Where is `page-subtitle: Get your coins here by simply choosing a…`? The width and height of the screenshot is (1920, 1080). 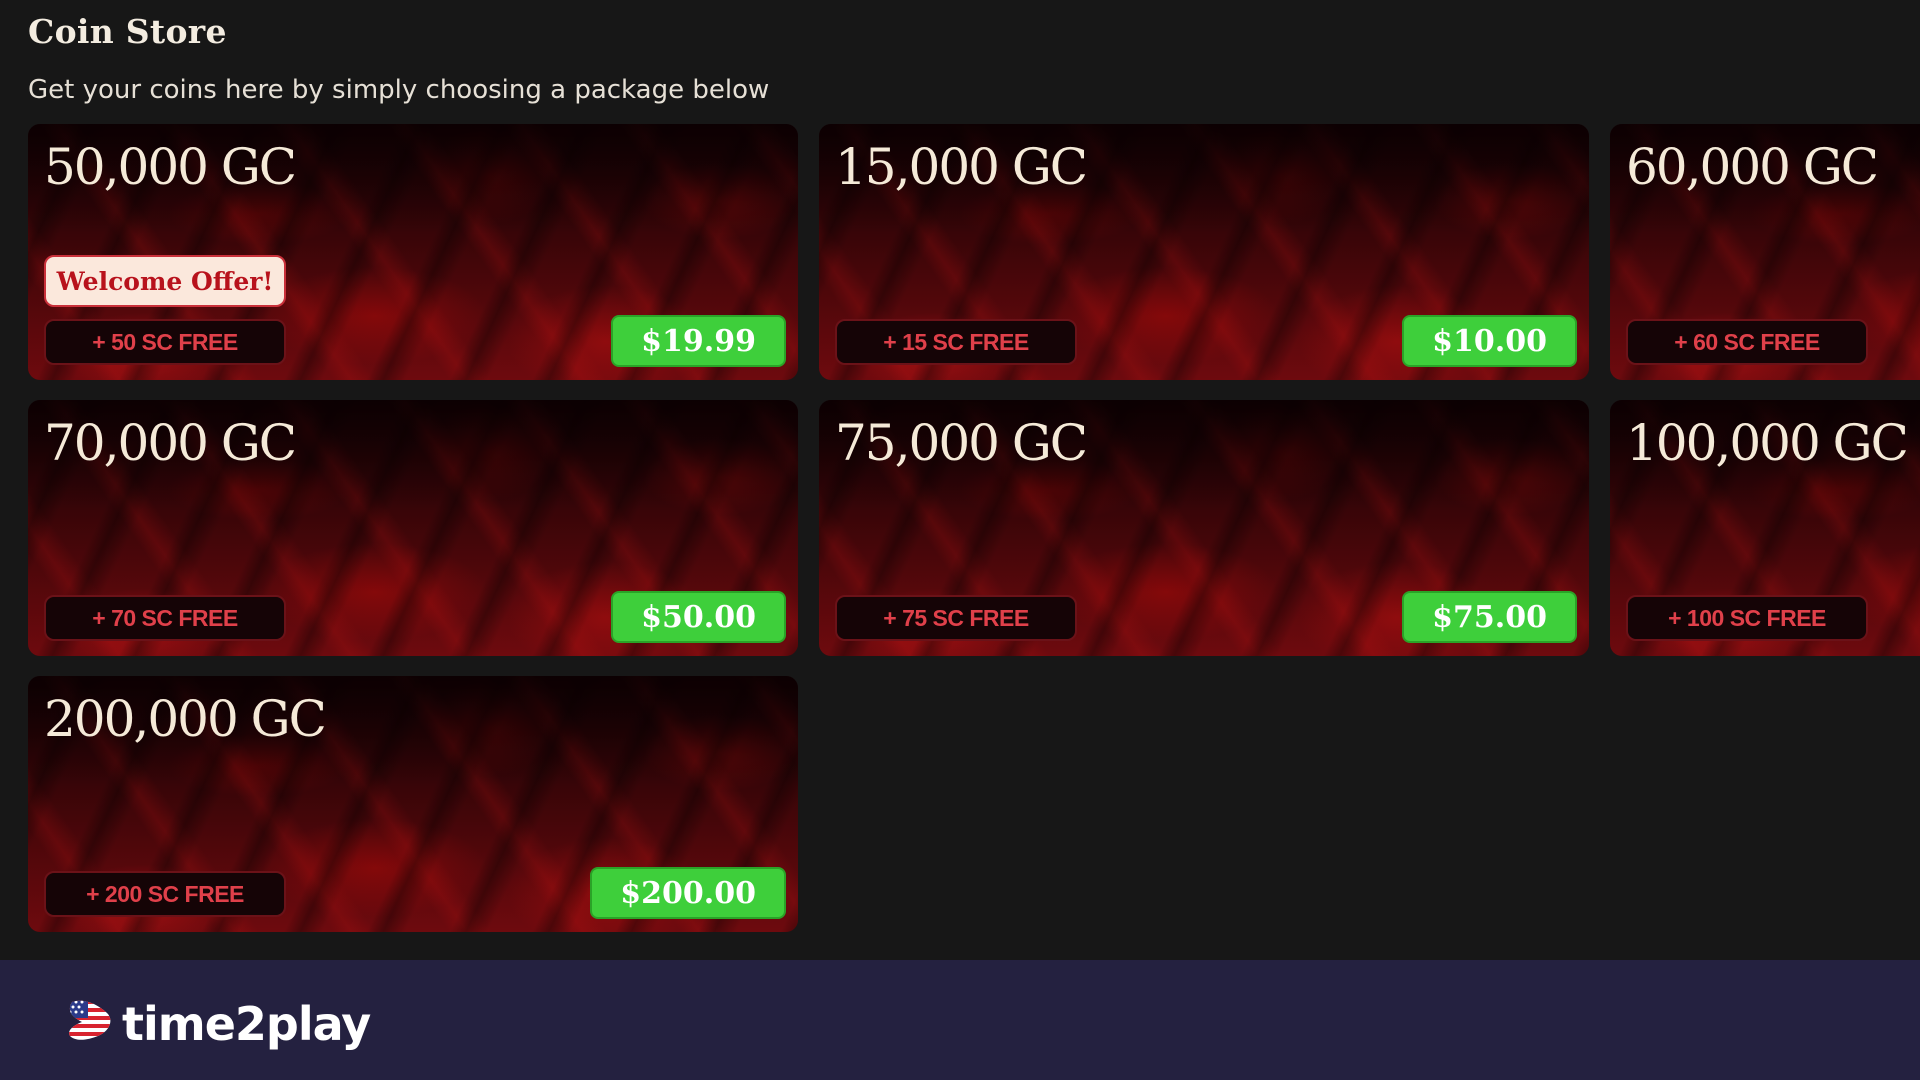 page-subtitle: Get your coins here by simply choosing a… is located at coordinates (399, 90).